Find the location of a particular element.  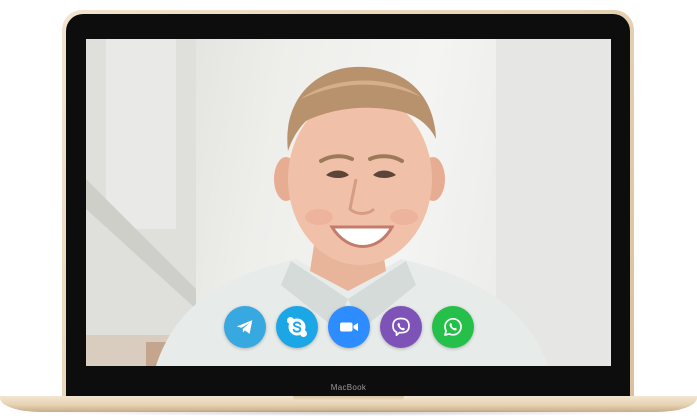

whatsapp-button is located at coordinates (453, 327).